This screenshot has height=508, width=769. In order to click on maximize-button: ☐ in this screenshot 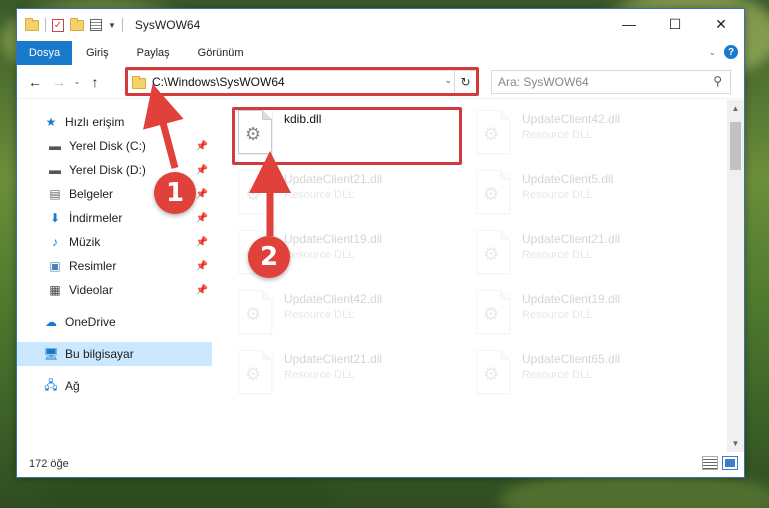, I will do `click(675, 24)`.